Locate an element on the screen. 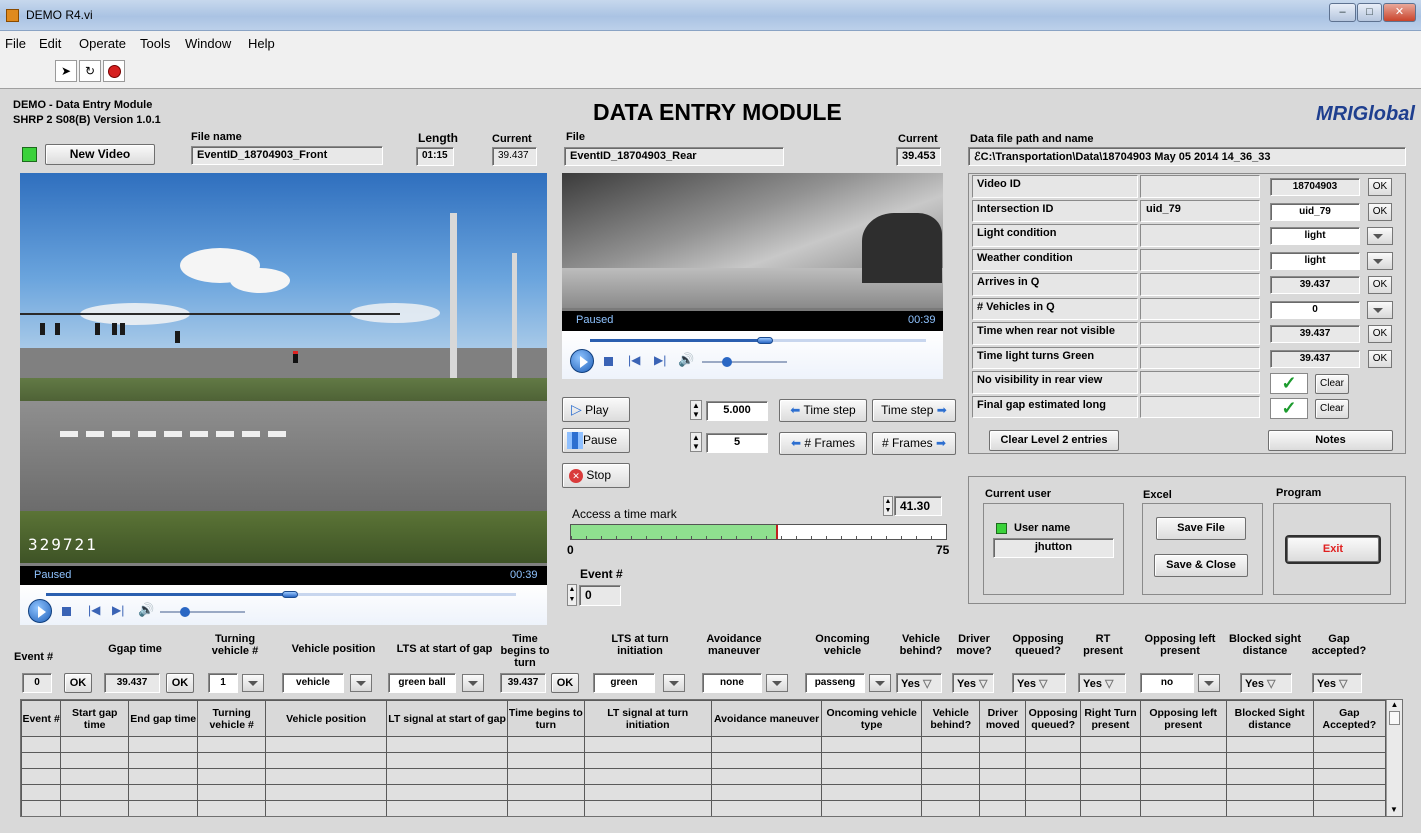 The width and height of the screenshot is (1421, 833). save-file-button: Save File is located at coordinates (1201, 528).